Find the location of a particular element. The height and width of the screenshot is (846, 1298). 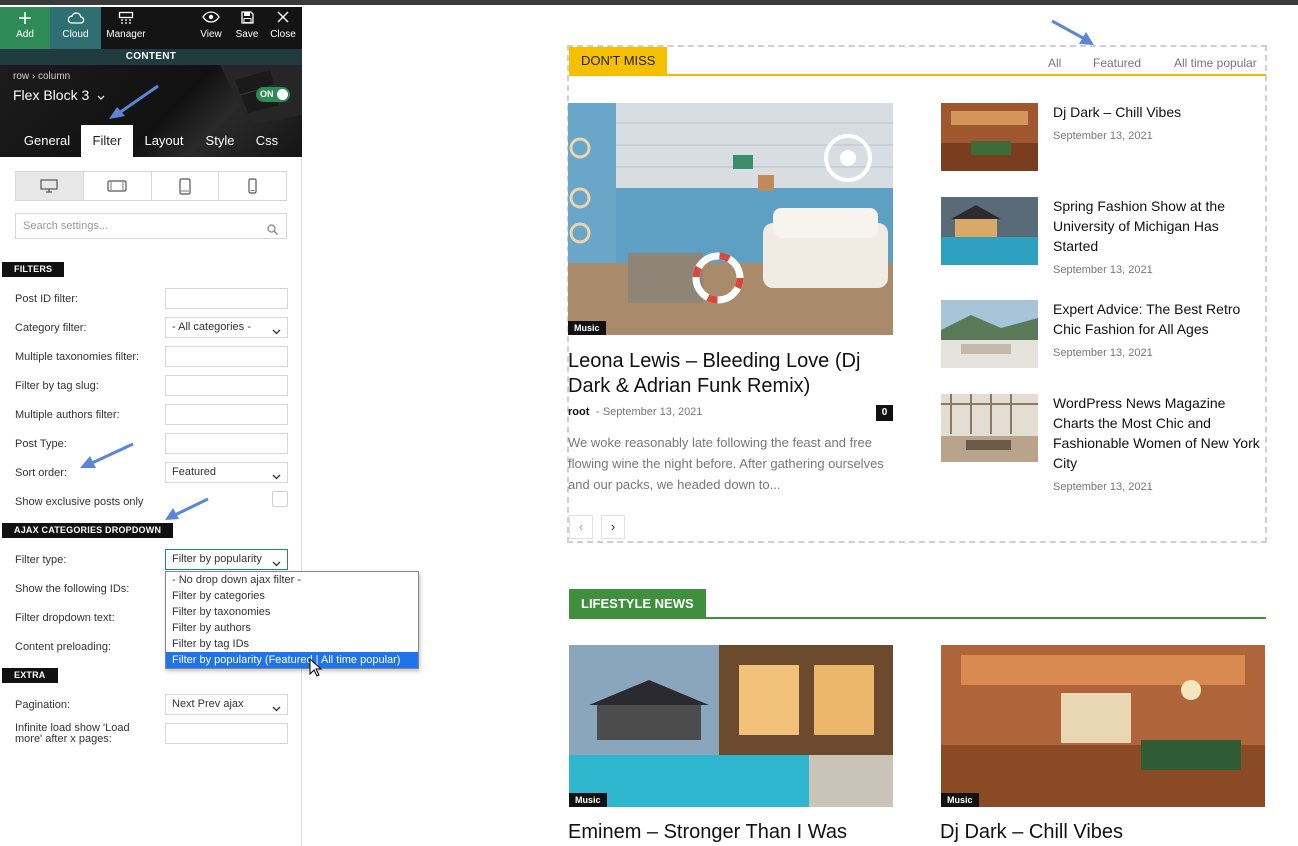

category-select: - All categories - is located at coordinates (226, 327).